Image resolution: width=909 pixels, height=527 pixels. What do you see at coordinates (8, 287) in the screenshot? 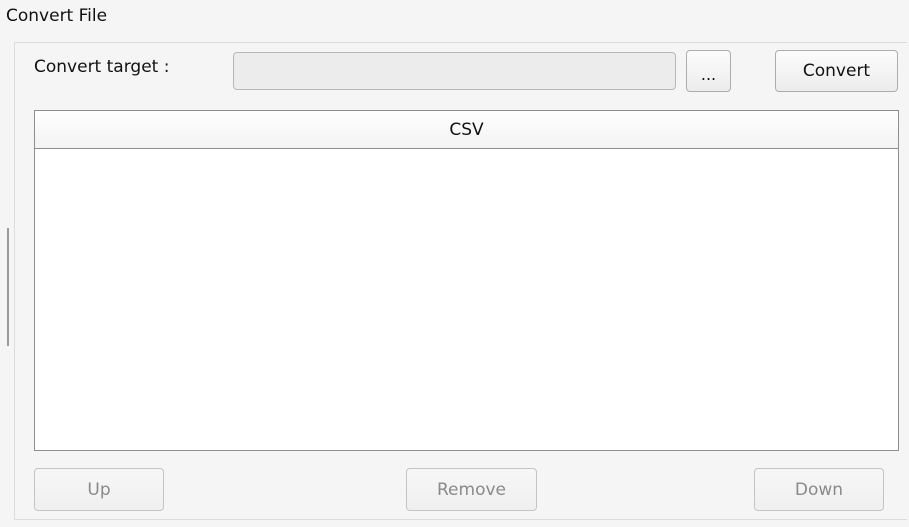
I see `splitter-handle` at bounding box center [8, 287].